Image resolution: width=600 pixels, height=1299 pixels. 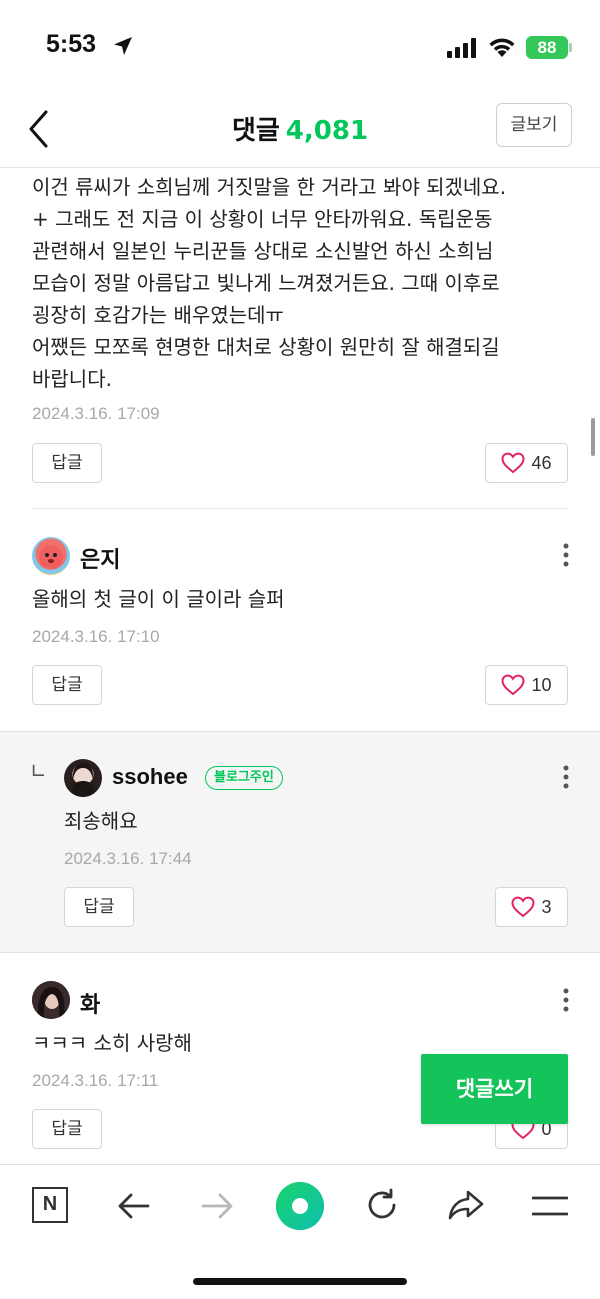 What do you see at coordinates (96, 636) in the screenshot?
I see `comment-date: 2024.3.16. 17:10` at bounding box center [96, 636].